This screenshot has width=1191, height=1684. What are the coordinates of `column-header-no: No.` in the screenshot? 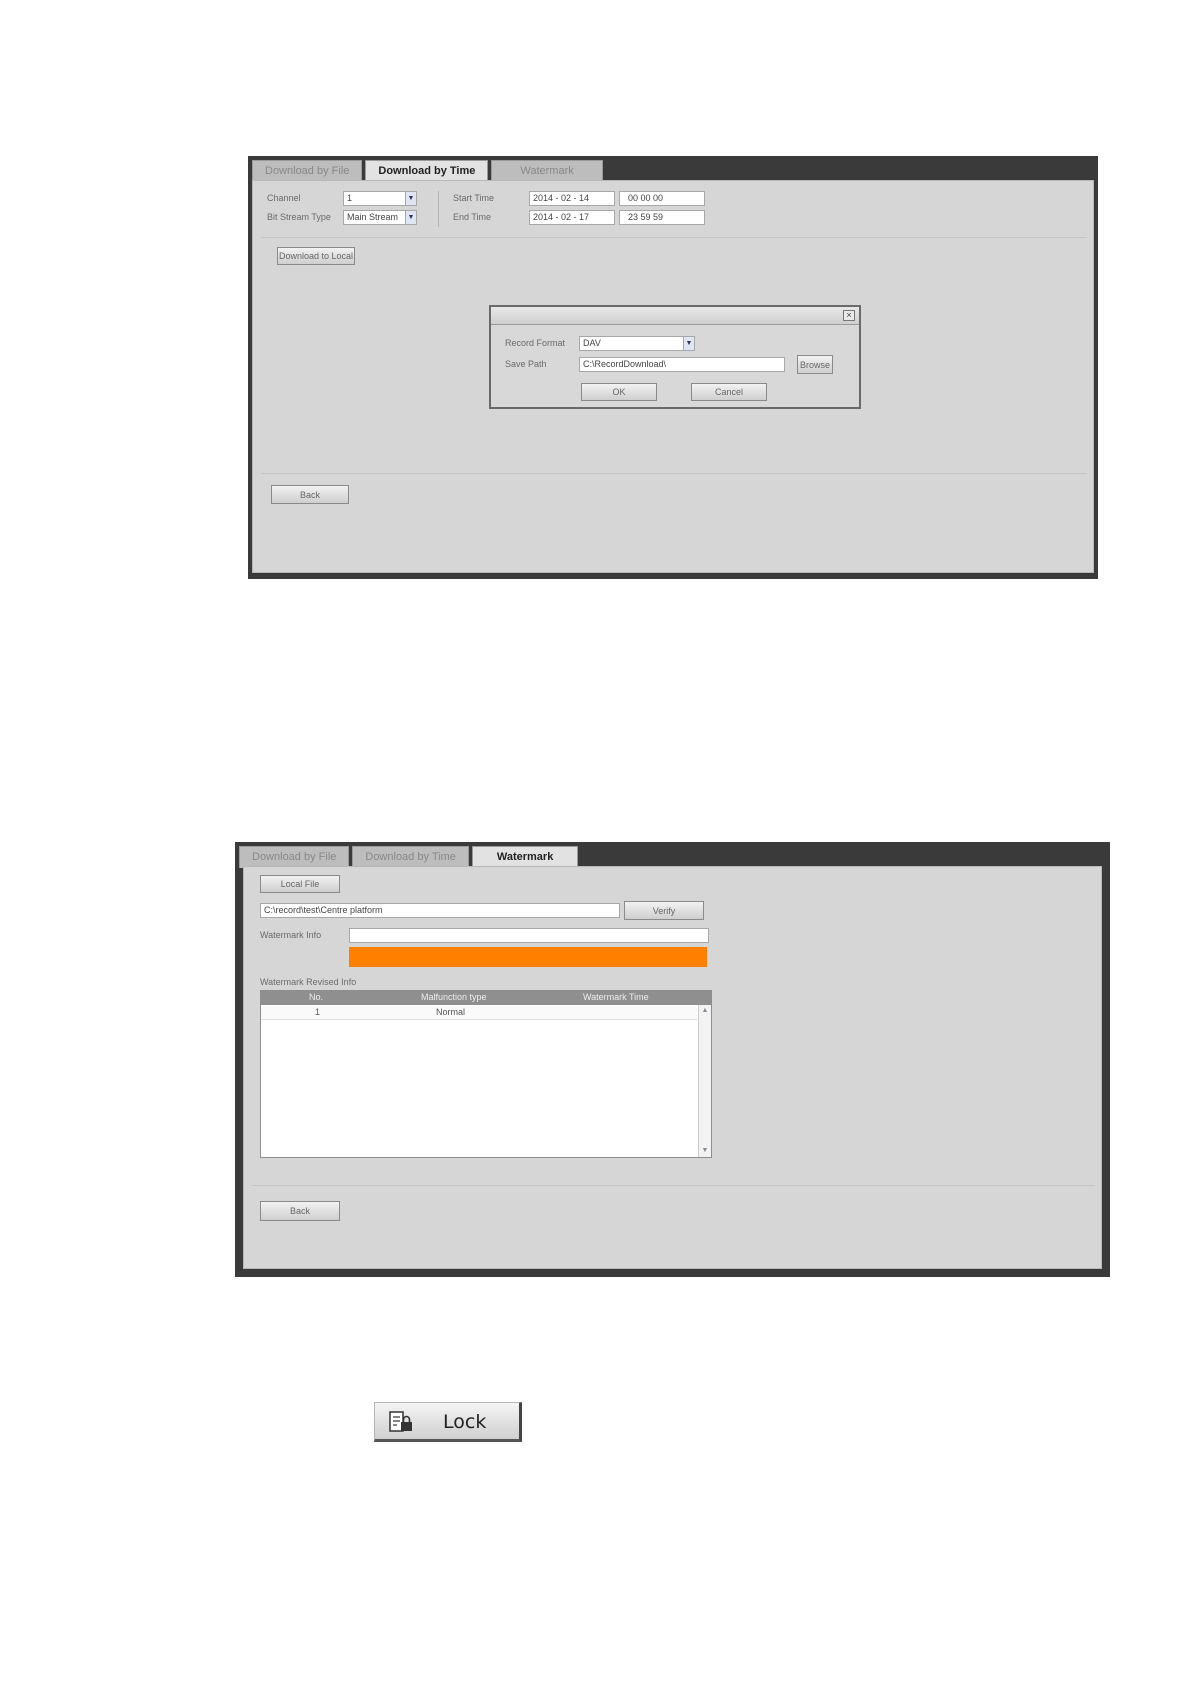 It's located at (316, 997).